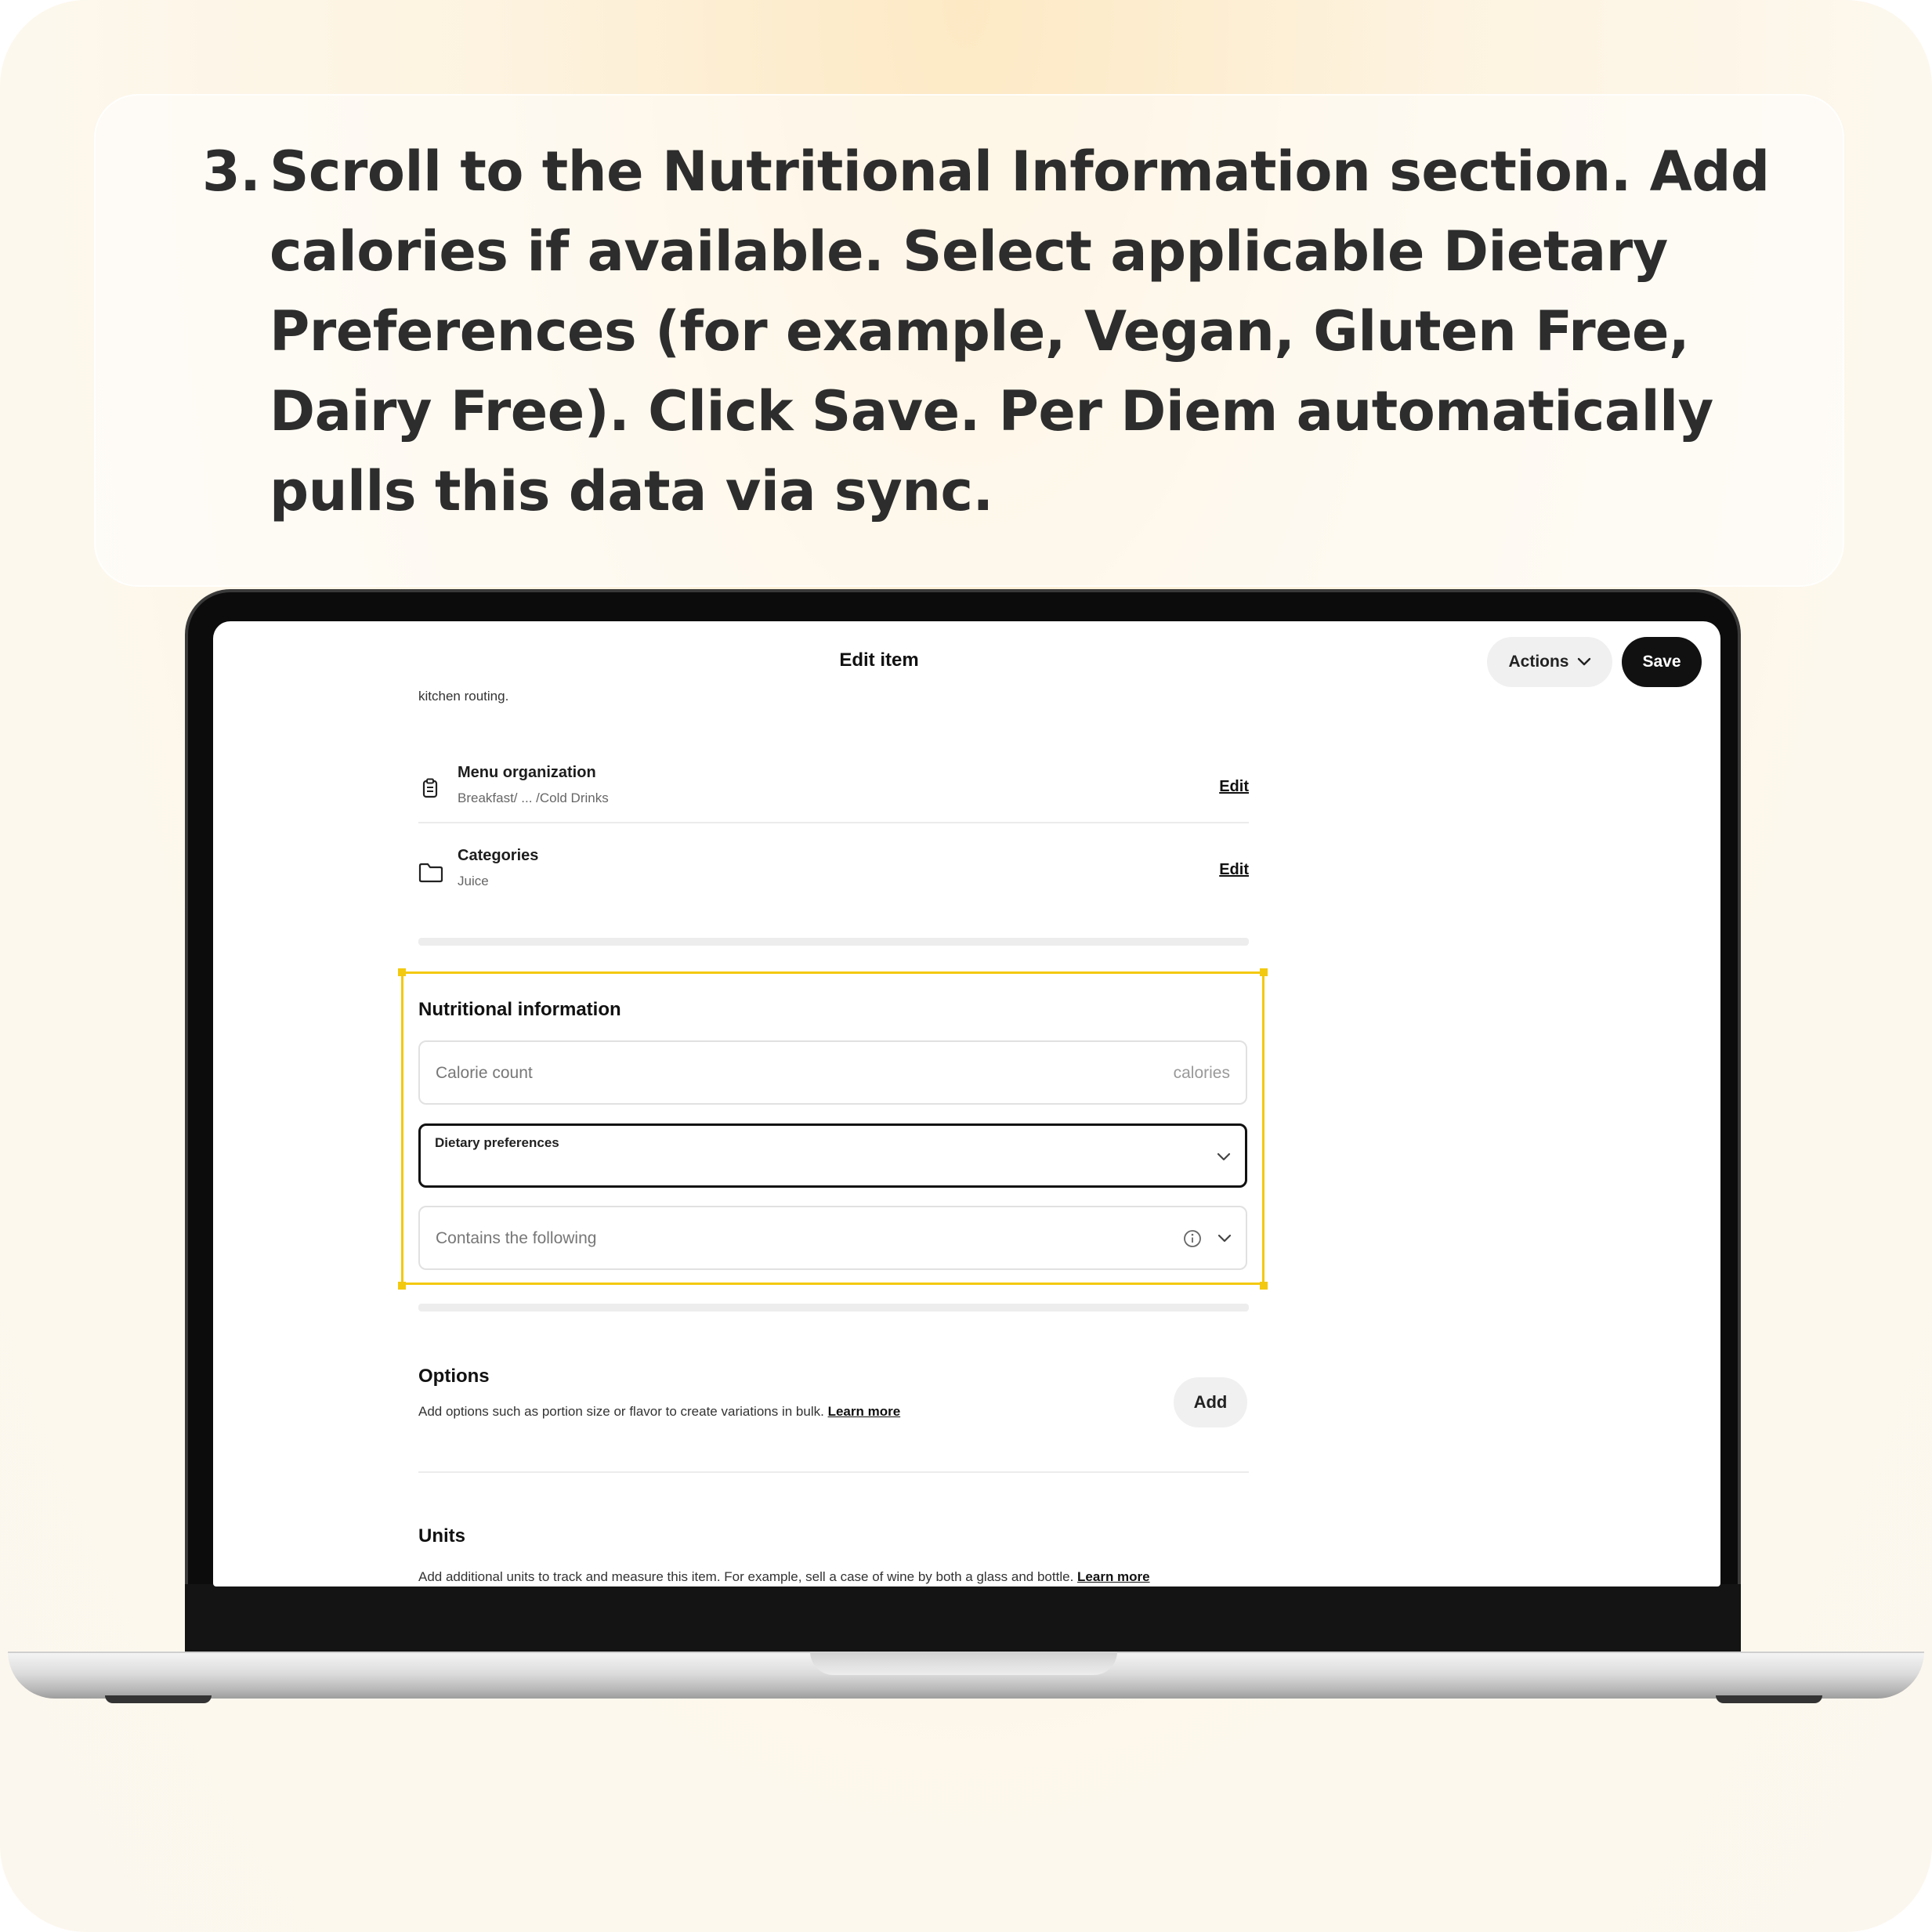 The image size is (1932, 1932). What do you see at coordinates (430, 788) in the screenshot?
I see `clipboard-icon` at bounding box center [430, 788].